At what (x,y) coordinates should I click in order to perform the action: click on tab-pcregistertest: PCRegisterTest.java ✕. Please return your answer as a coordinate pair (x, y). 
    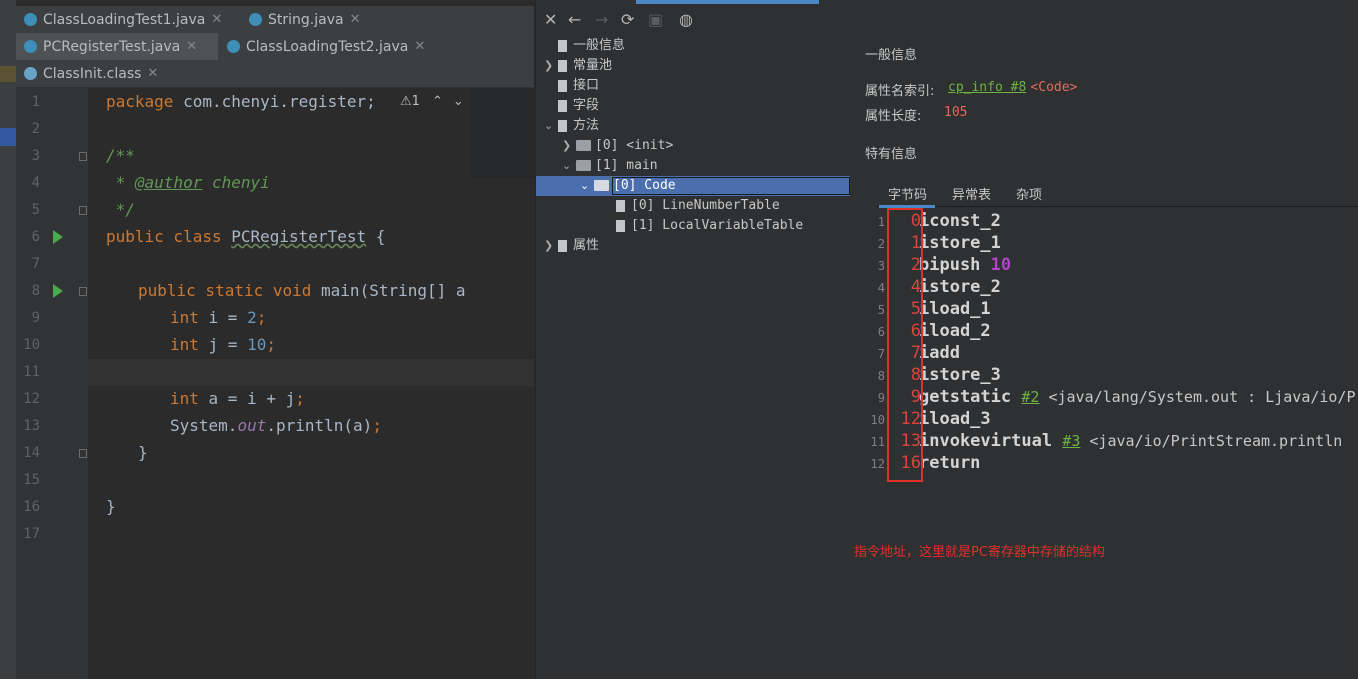
    Looking at the image, I should click on (117, 46).